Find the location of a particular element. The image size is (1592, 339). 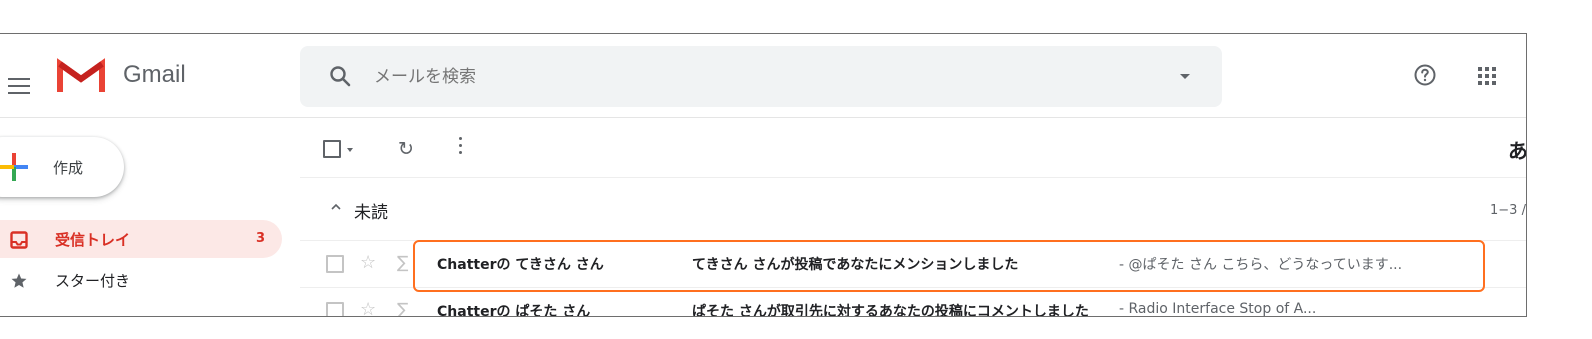

section-title: 未読 is located at coordinates (371, 210).